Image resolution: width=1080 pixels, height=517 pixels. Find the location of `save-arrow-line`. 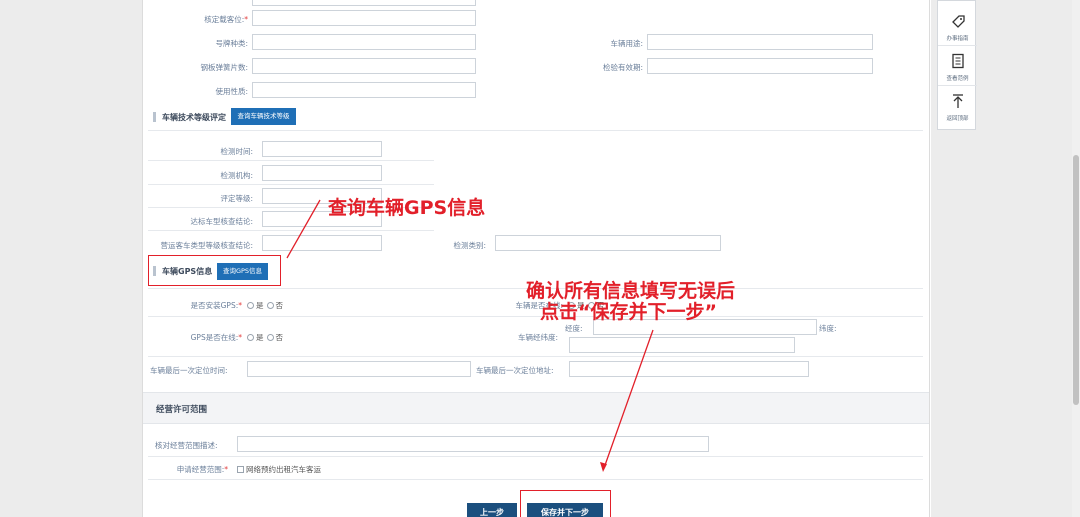

save-arrow-line is located at coordinates (628, 399).